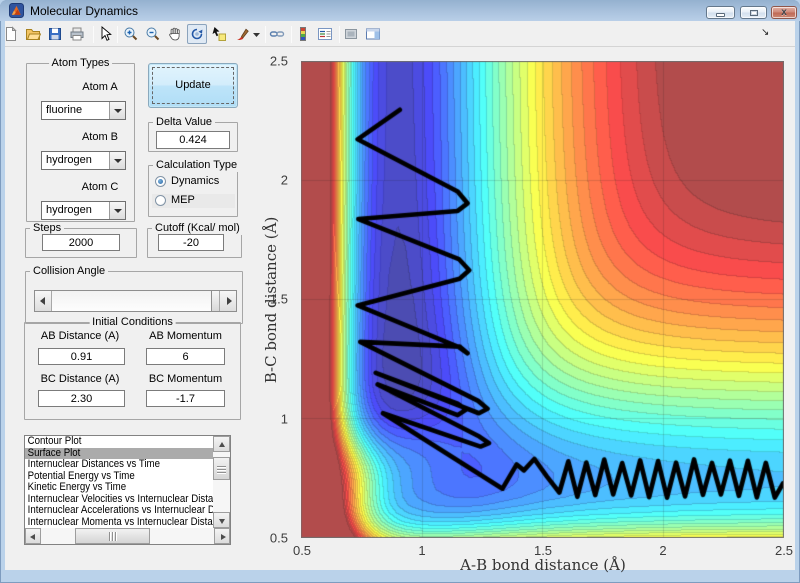 The image size is (800, 583). I want to click on vscroll-thumb, so click(221, 468).